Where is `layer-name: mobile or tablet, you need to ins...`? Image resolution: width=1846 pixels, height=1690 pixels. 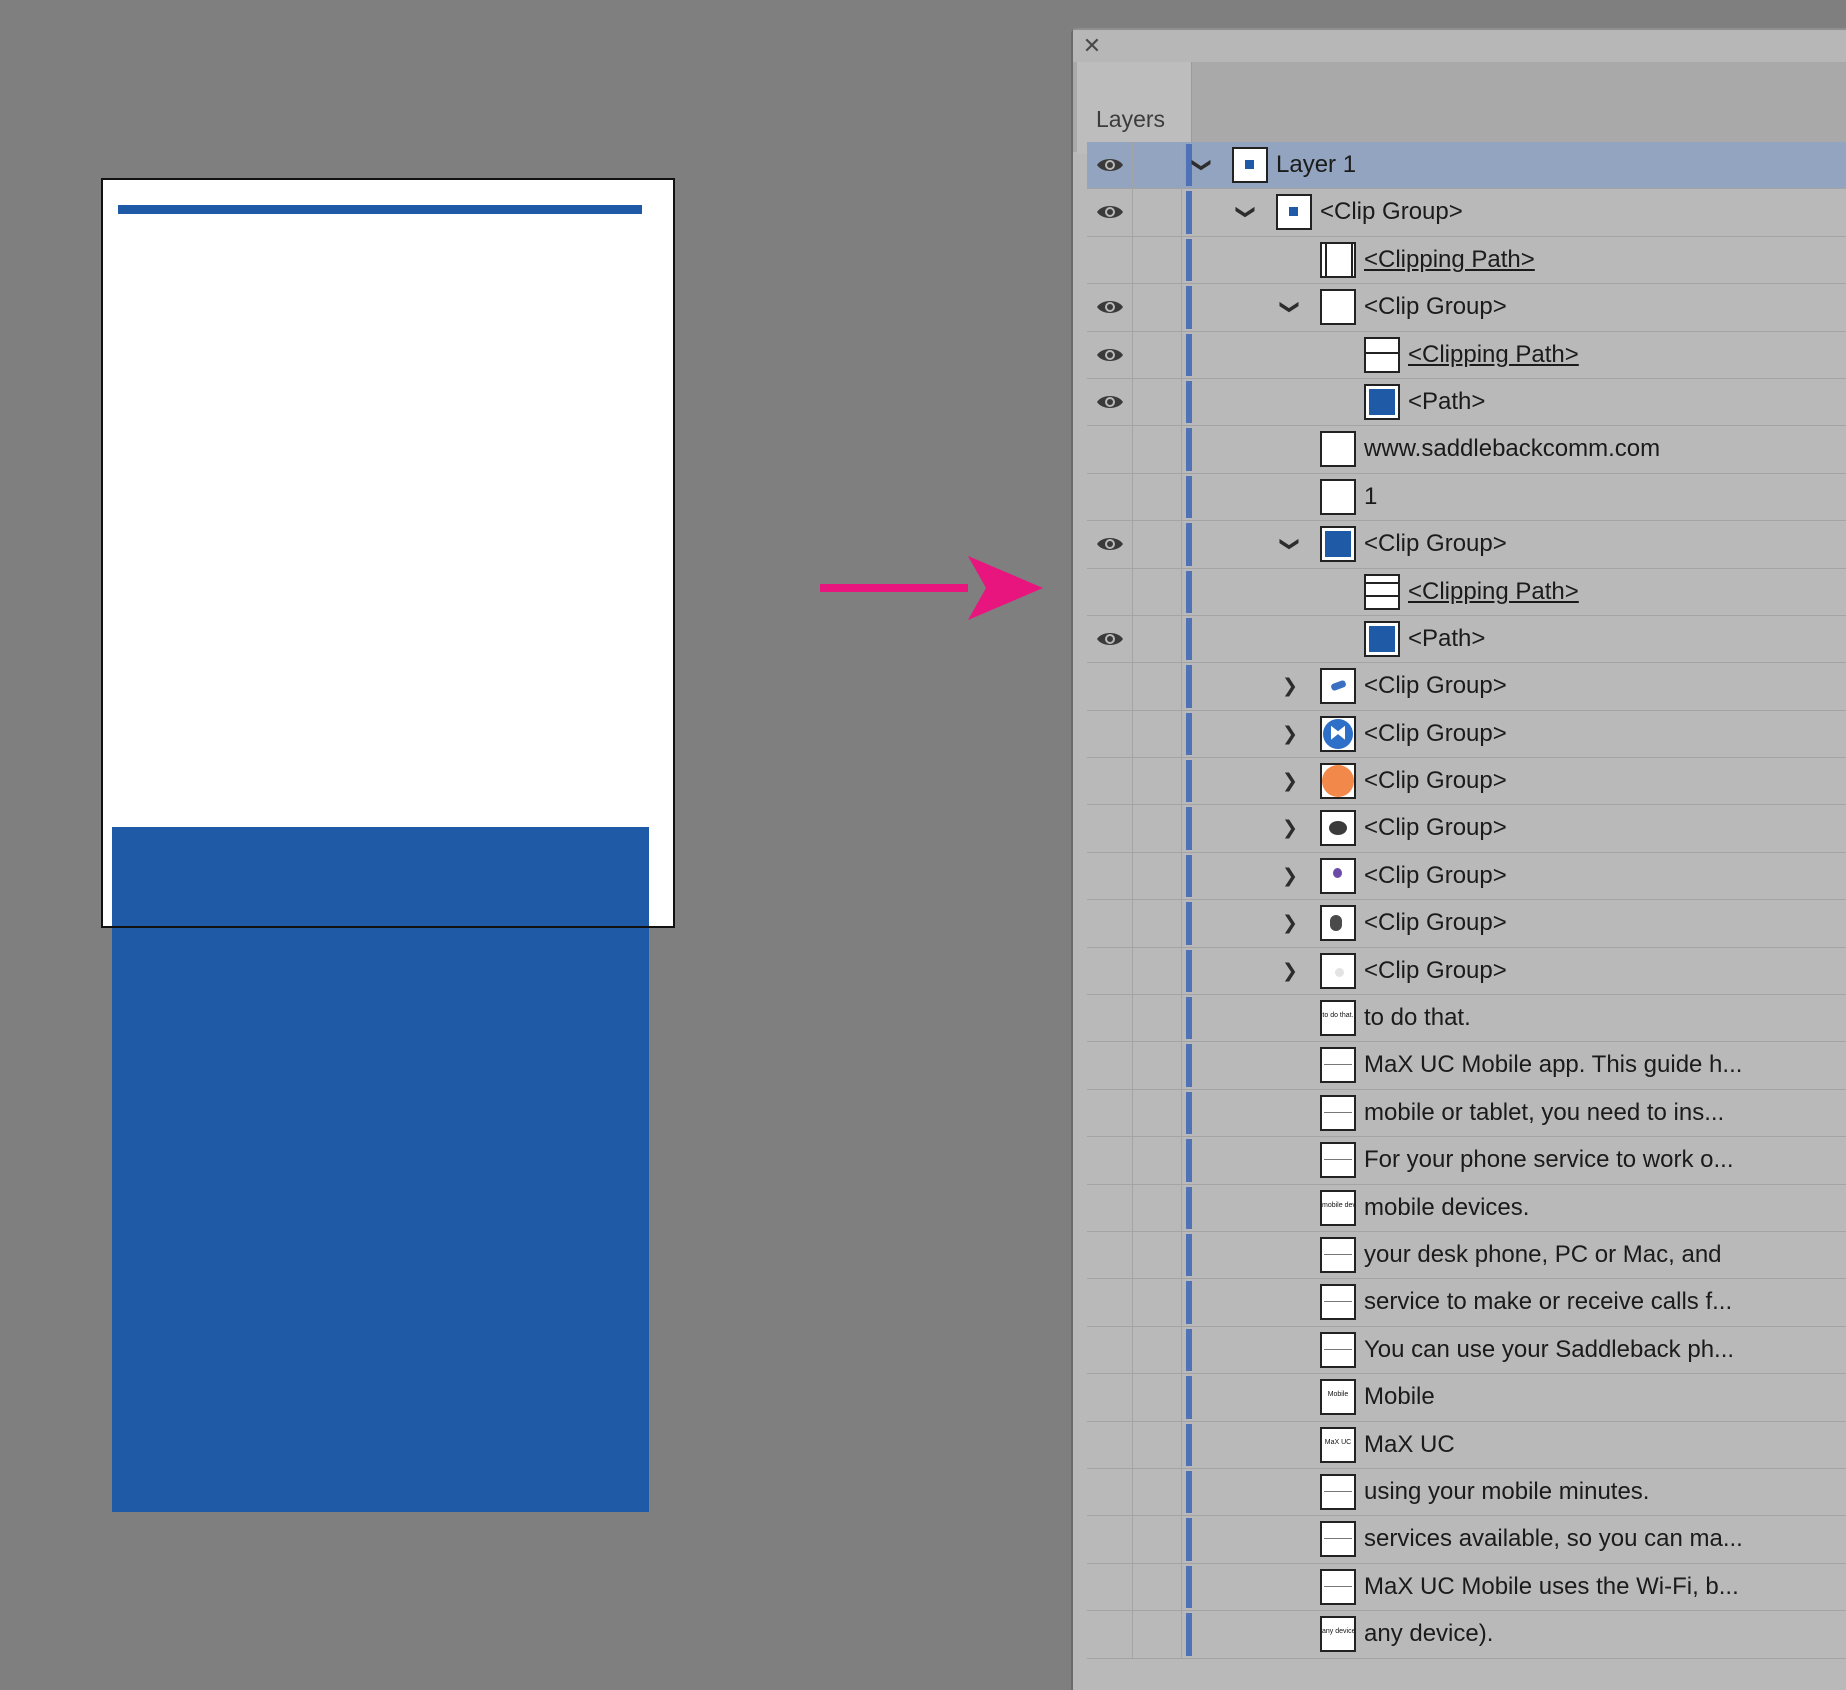
layer-name: mobile or tablet, you need to ins... is located at coordinates (1544, 1113).